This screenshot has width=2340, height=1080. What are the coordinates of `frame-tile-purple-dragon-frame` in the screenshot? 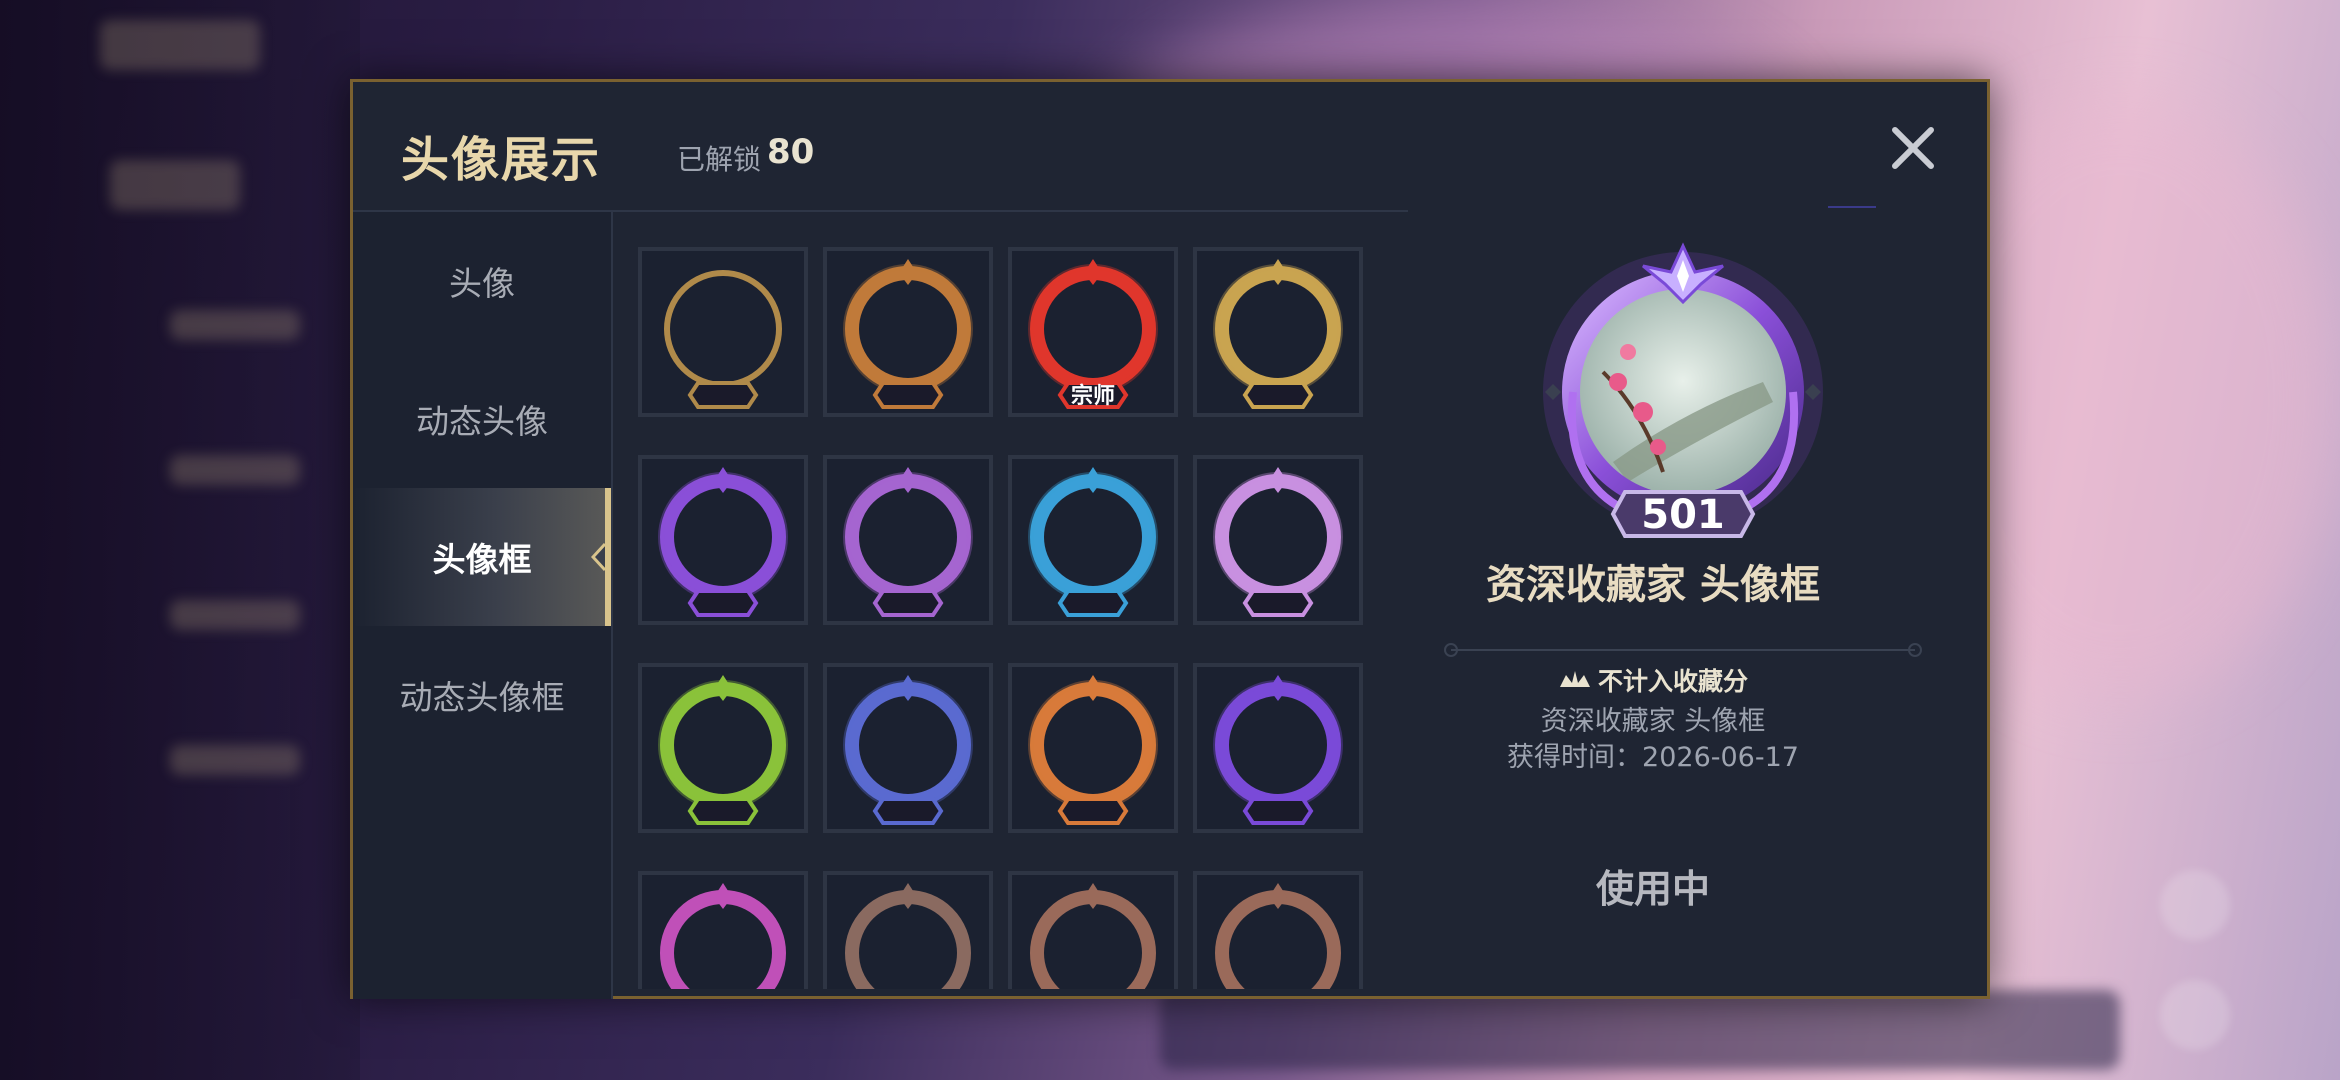 It's located at (723, 540).